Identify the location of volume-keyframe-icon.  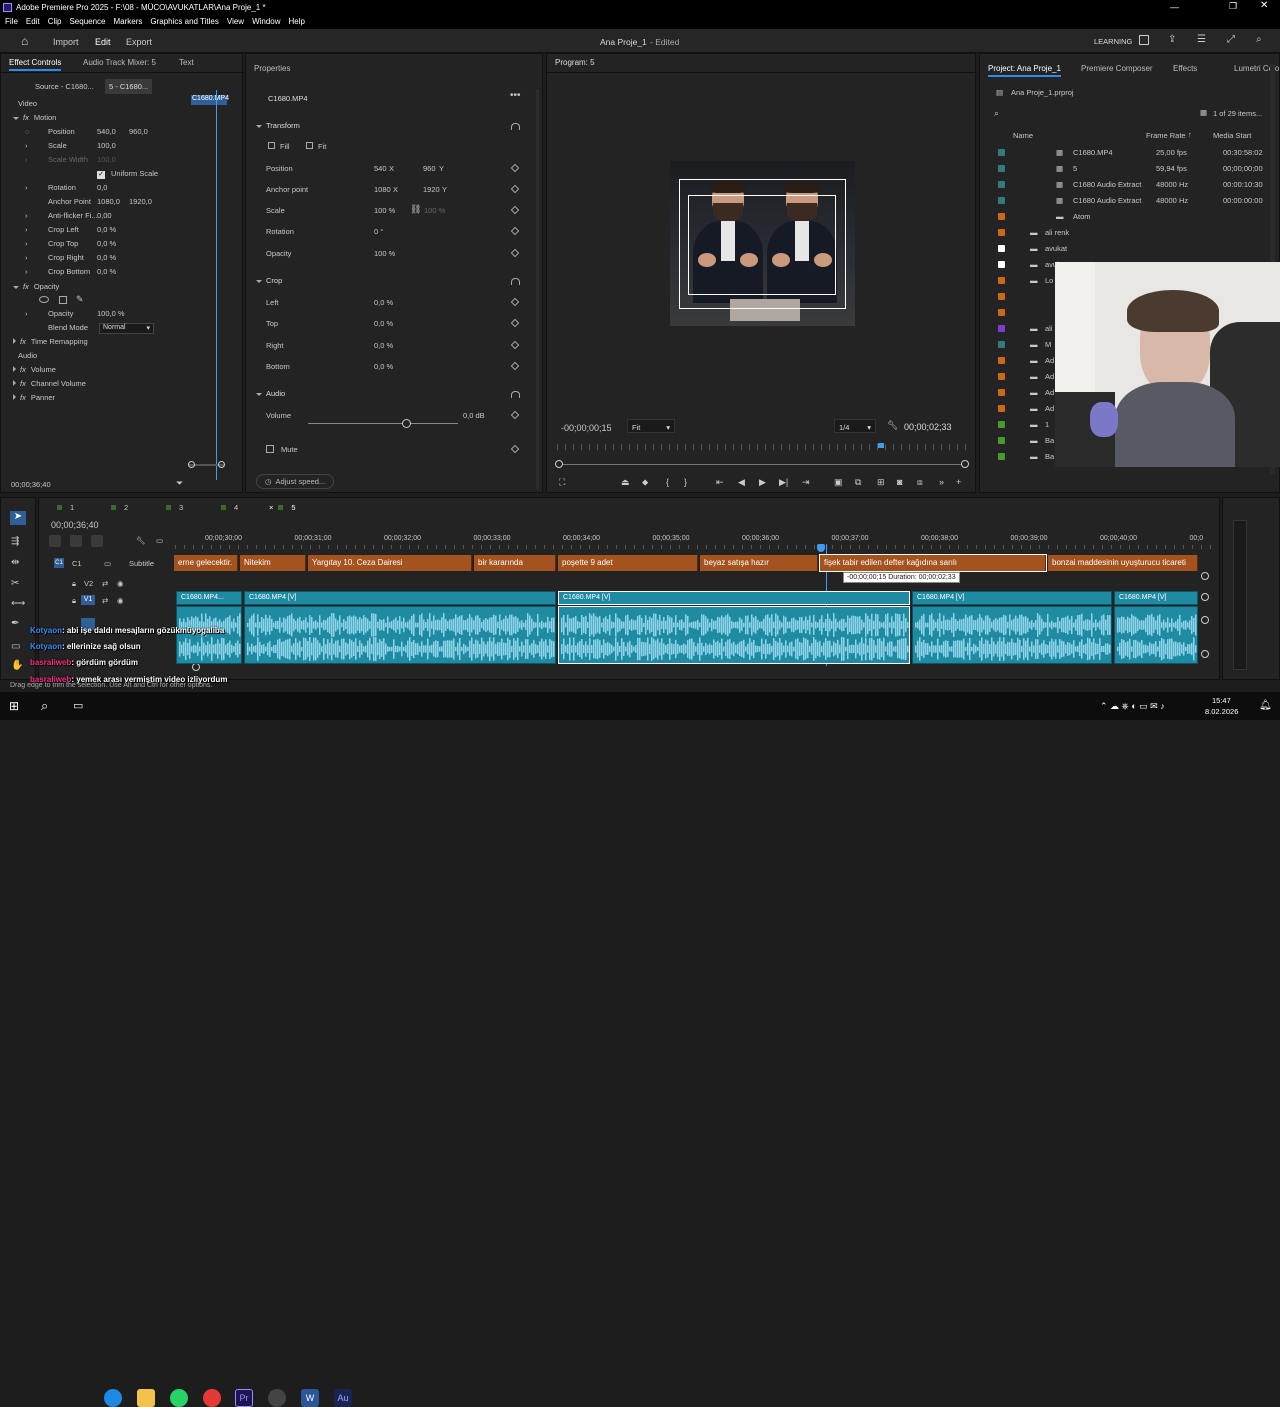
(515, 415).